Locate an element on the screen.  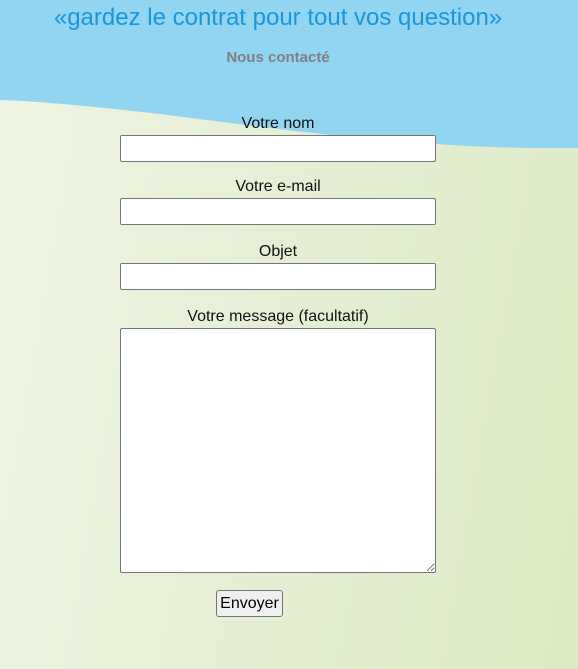
email-label: Votre e-mail is located at coordinates (278, 186).